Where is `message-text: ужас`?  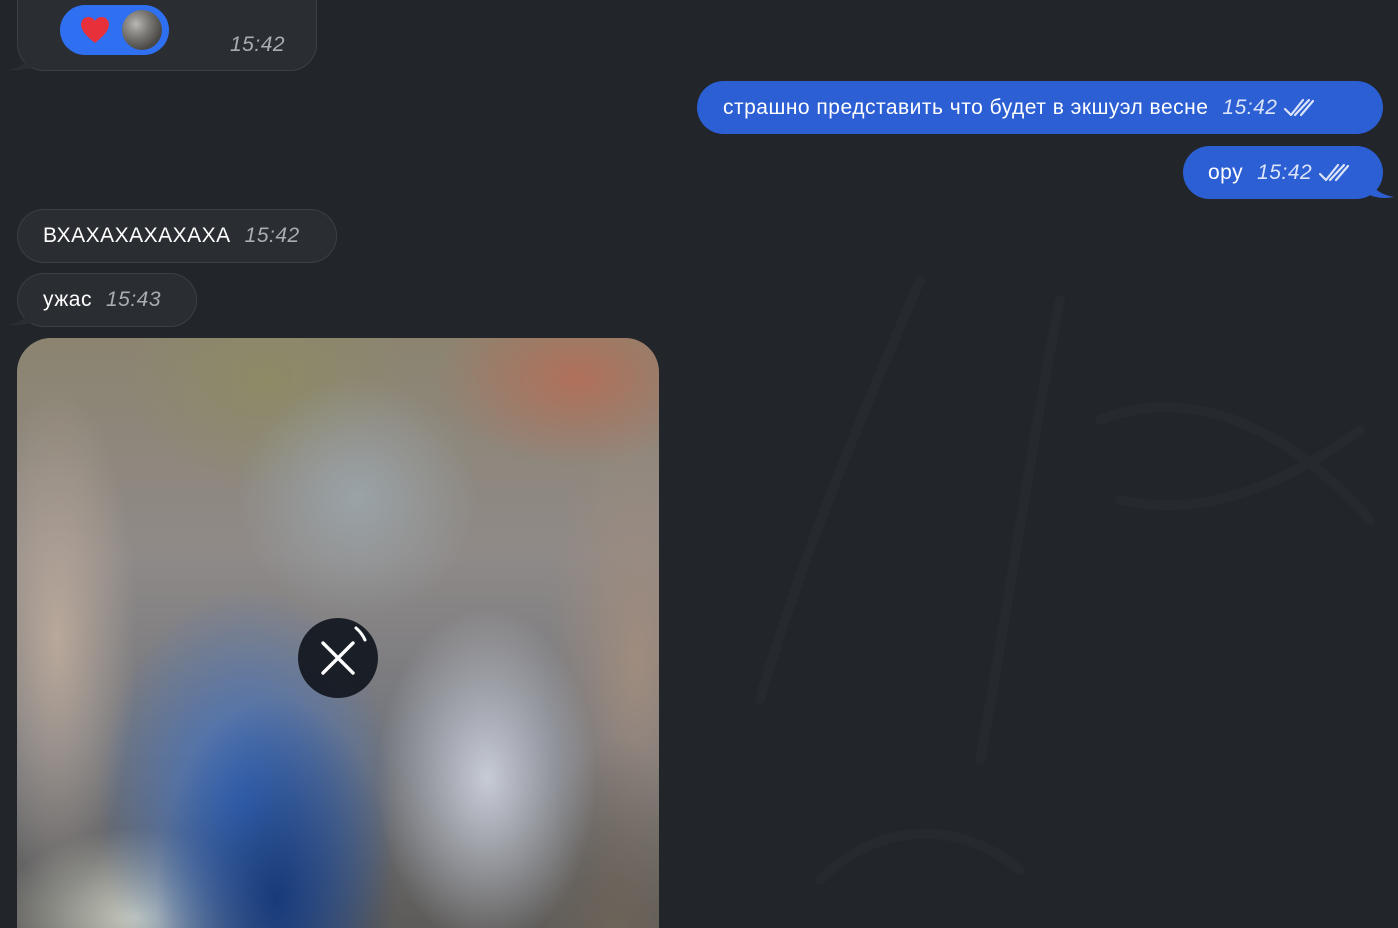 message-text: ужас is located at coordinates (67, 299).